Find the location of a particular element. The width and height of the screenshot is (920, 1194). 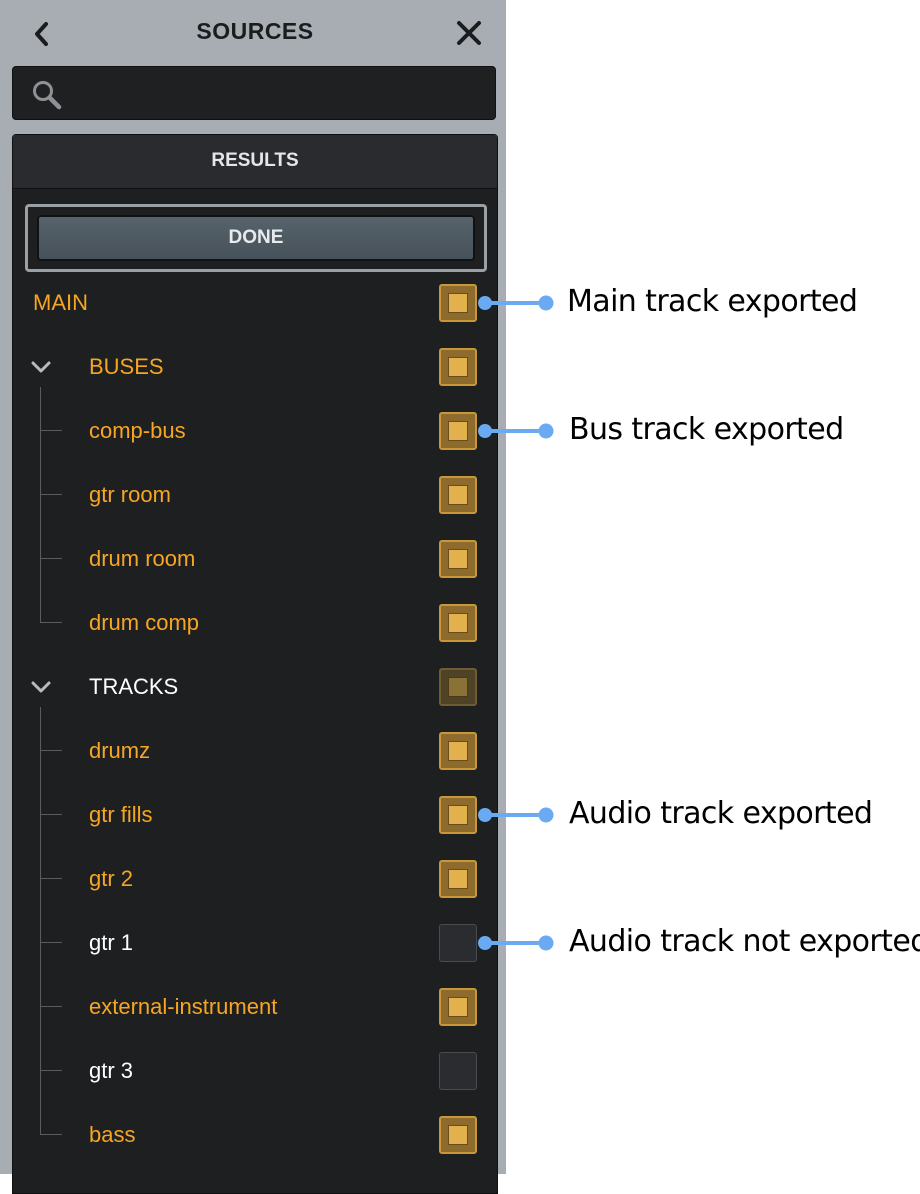

annotation-label: Main track exported is located at coordinates (712, 301).